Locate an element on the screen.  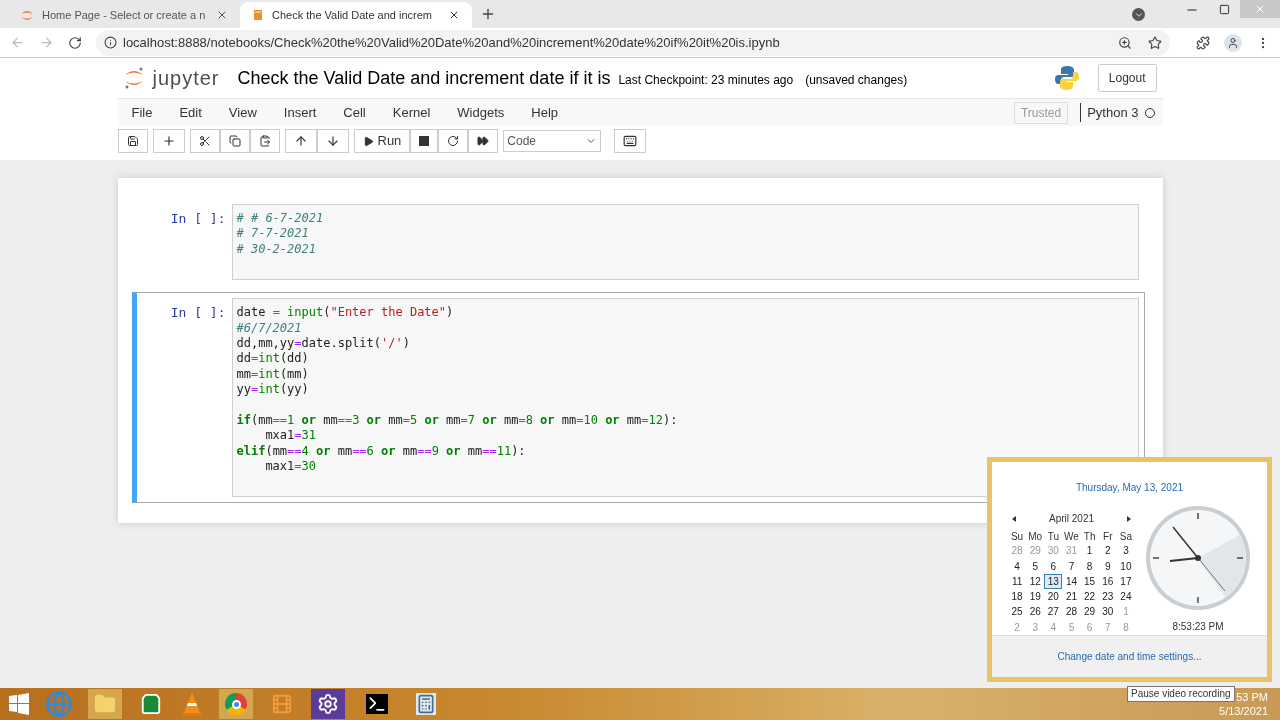
profile-menu-icon is located at coordinates (1138, 14).